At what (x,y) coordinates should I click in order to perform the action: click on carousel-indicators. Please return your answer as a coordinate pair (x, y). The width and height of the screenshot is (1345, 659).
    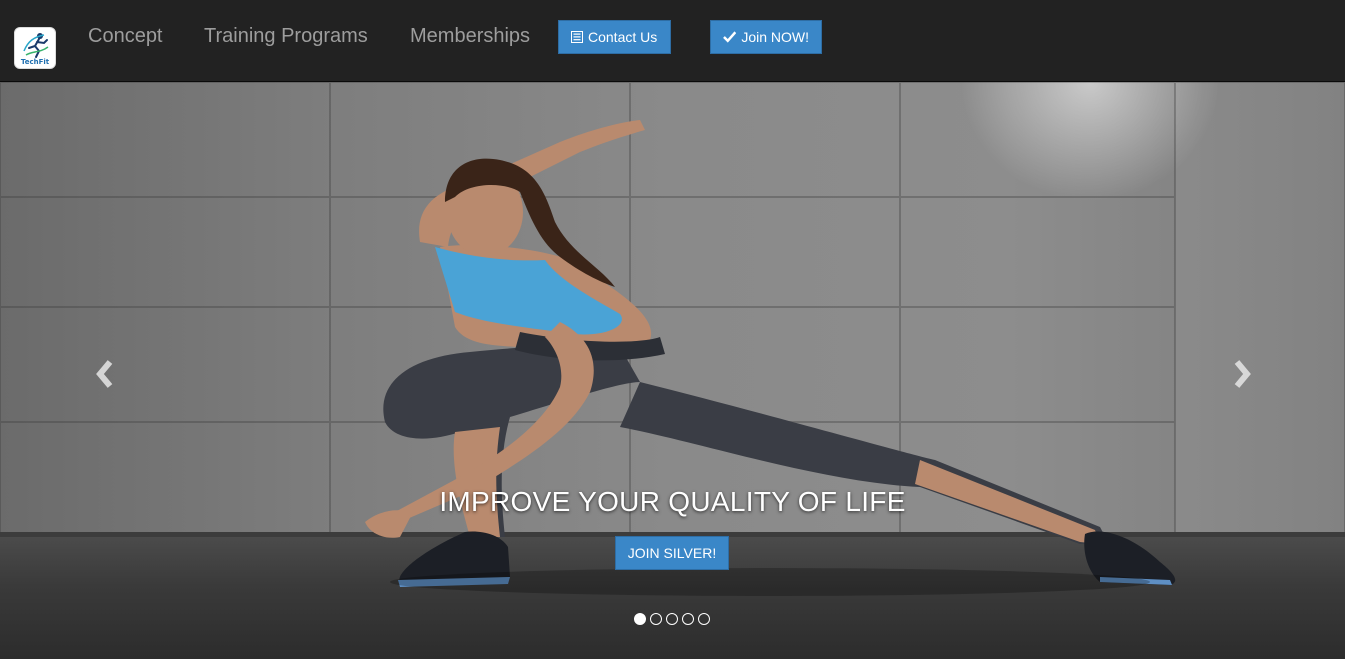
    Looking at the image, I should click on (672, 619).